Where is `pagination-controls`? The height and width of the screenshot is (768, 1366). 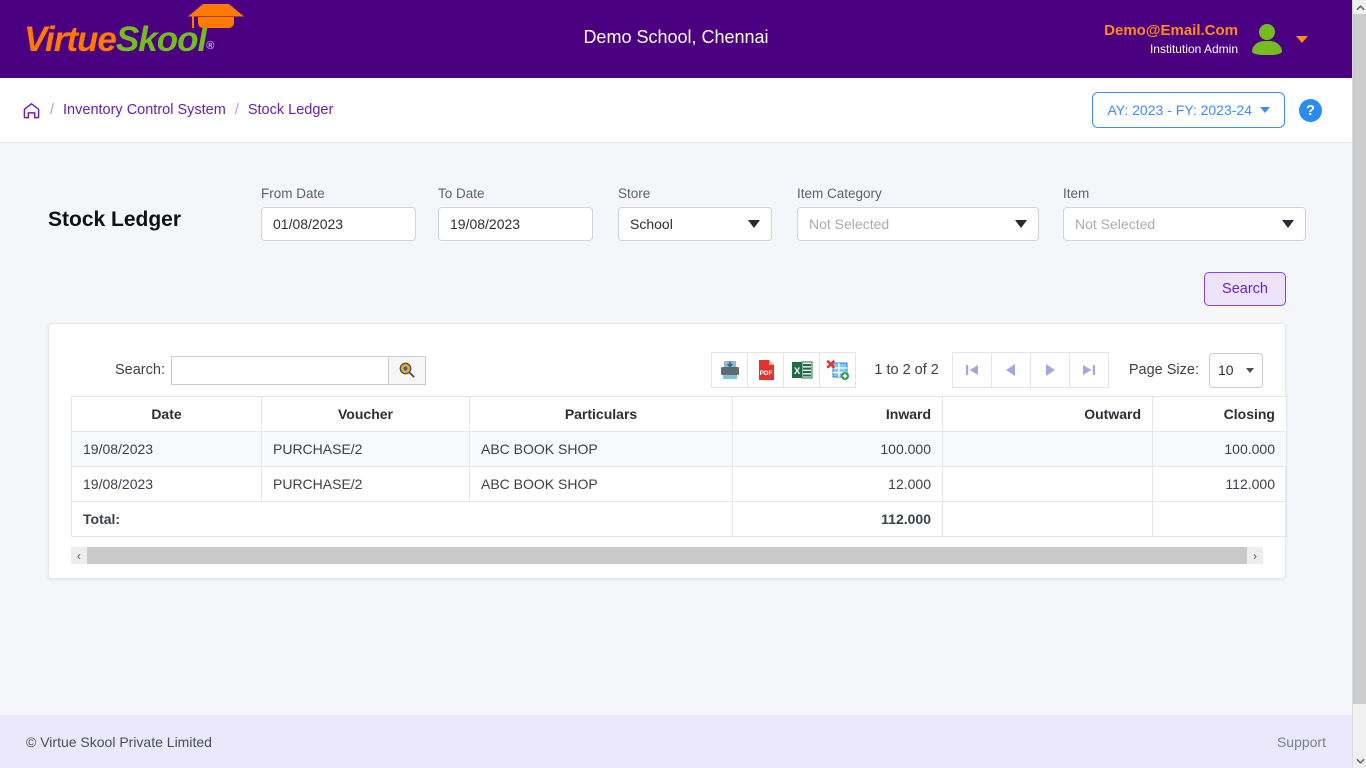
pagination-controls is located at coordinates (1030, 370).